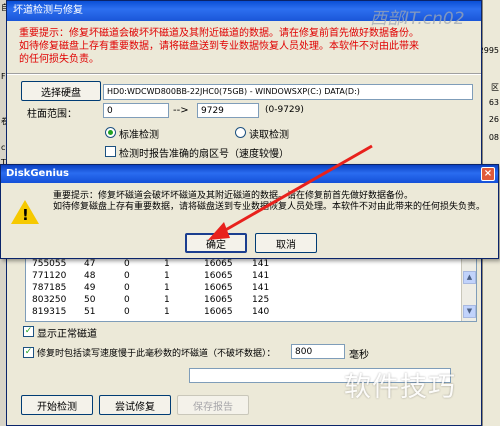 The width and height of the screenshot is (500, 426). I want to click on ok-button: 确定, so click(216, 243).